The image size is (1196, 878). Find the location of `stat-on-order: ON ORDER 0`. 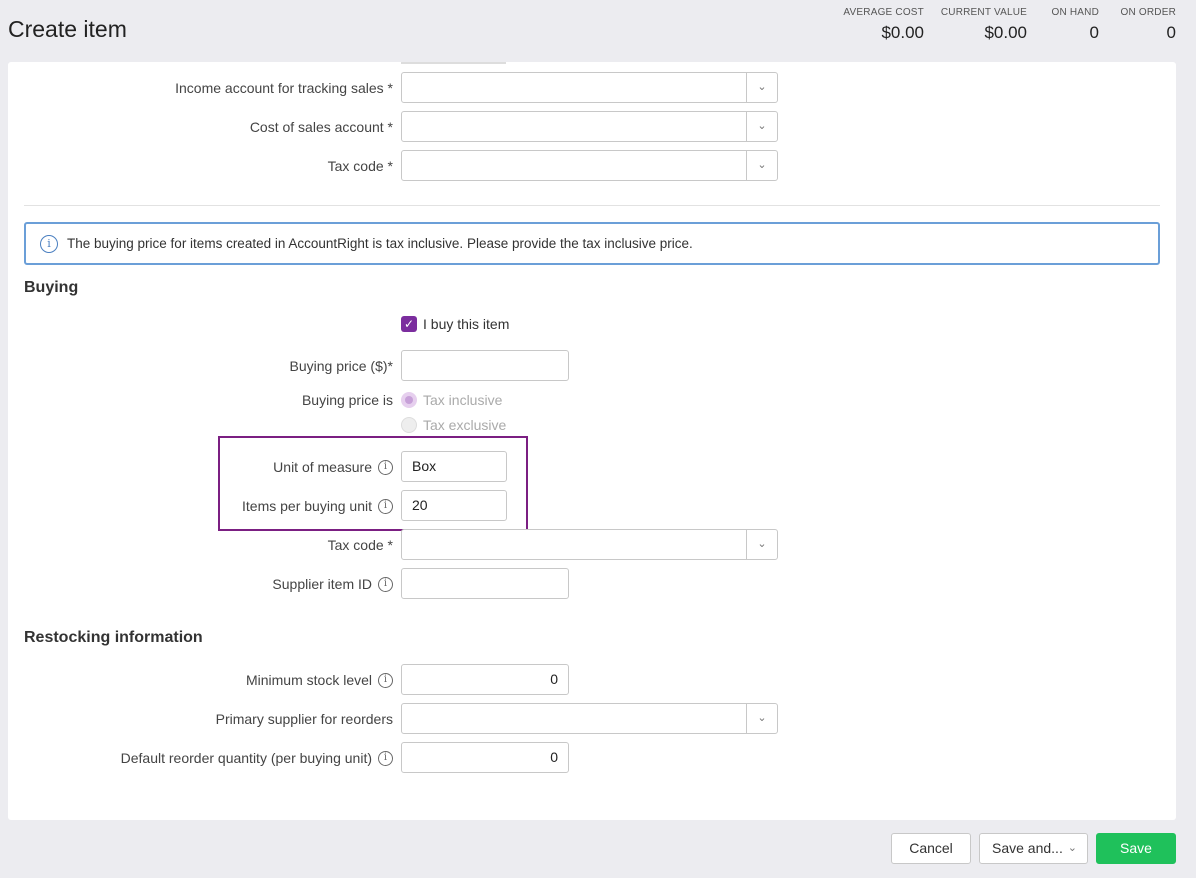

stat-on-order: ON ORDER 0 is located at coordinates (1149, 25).